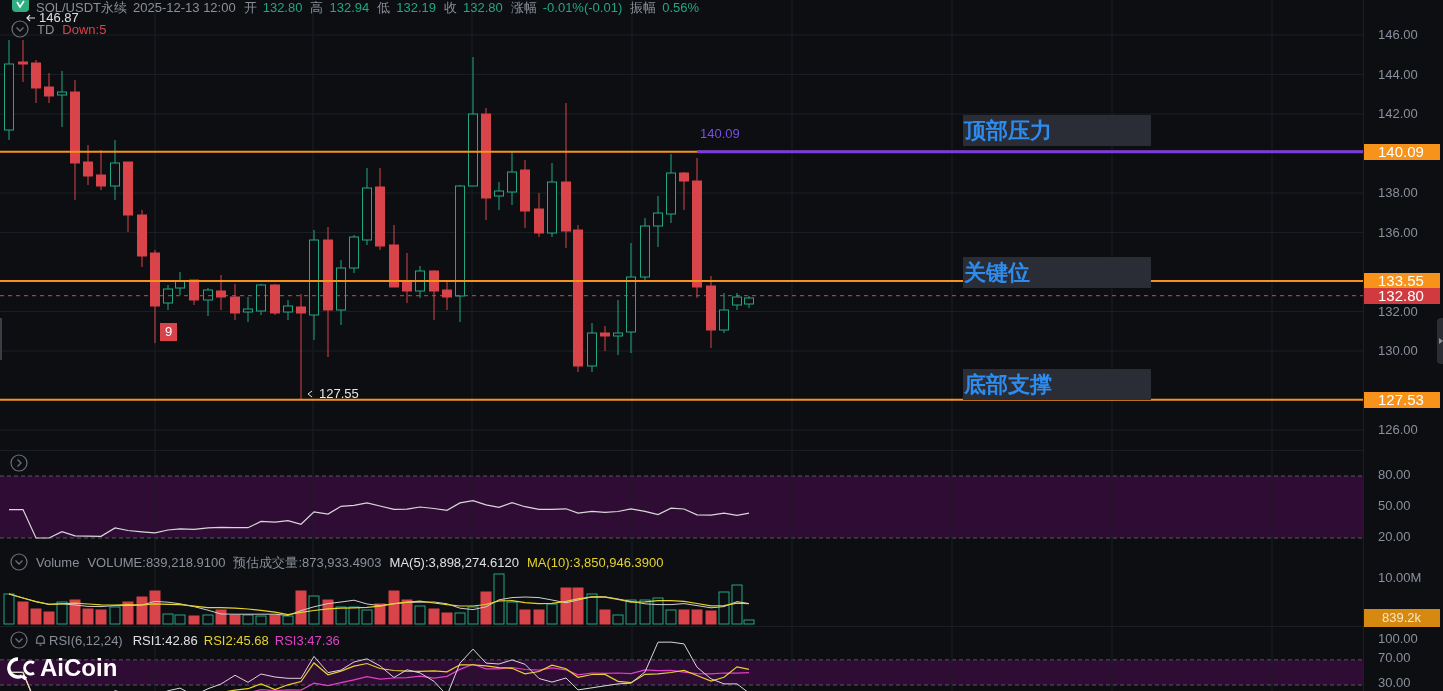 This screenshot has height=691, width=1443. I want to click on scroll-handle, so click(1, 339).